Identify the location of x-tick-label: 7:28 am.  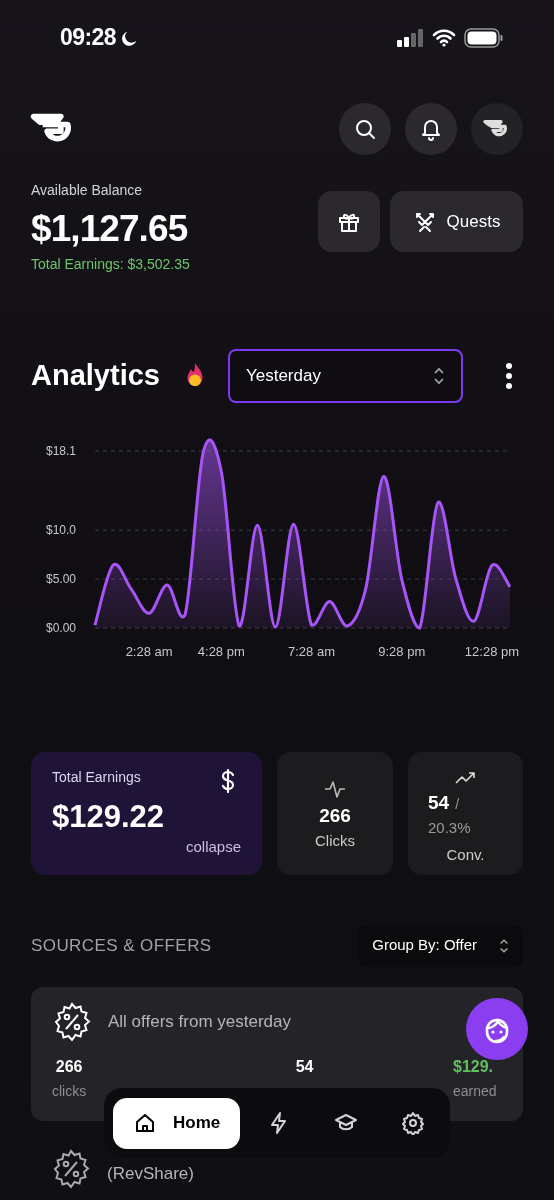
(311, 651).